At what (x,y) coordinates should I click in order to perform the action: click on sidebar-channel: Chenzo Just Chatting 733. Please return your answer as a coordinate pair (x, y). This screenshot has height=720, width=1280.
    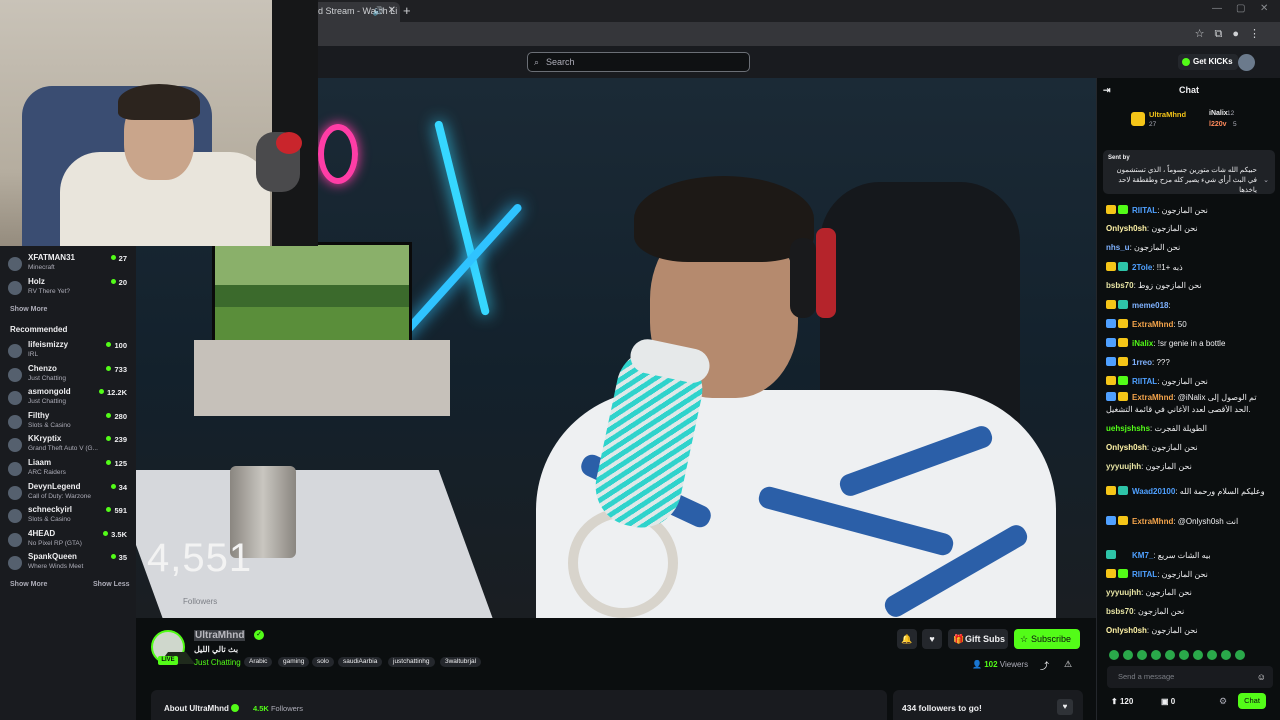
    Looking at the image, I should click on (70, 376).